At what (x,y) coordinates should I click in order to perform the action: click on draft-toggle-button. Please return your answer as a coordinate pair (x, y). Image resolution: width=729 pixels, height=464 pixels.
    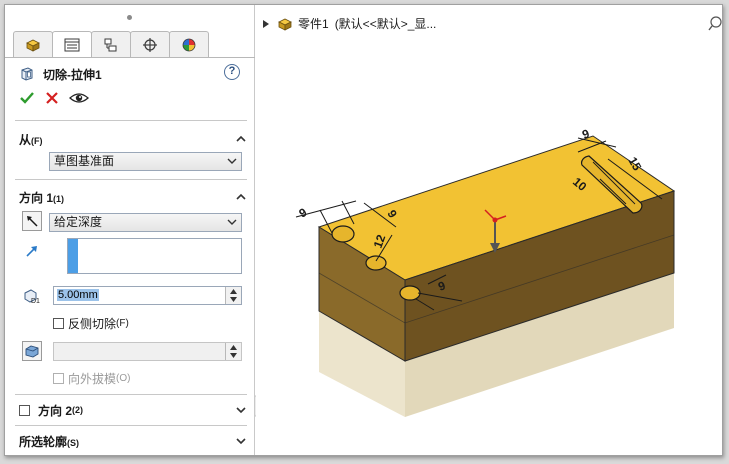
    Looking at the image, I should click on (32, 351).